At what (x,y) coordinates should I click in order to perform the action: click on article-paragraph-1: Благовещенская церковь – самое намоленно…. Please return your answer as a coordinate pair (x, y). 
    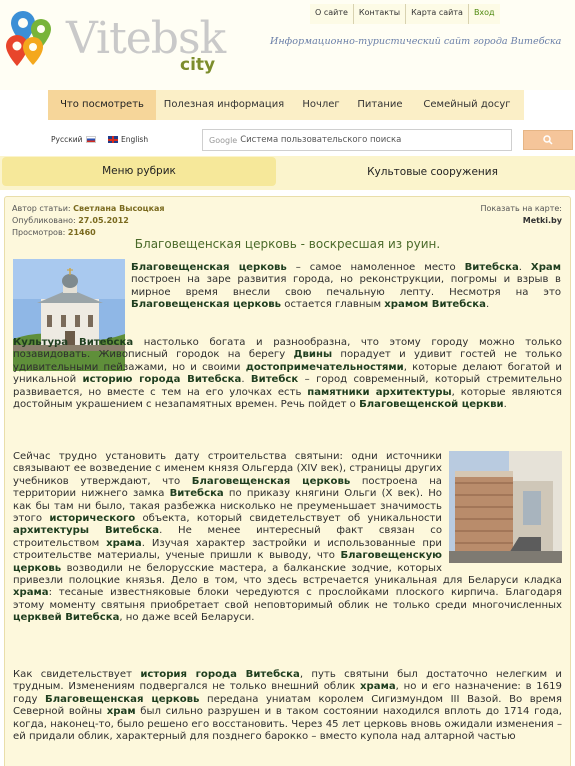
    Looking at the image, I should click on (346, 286).